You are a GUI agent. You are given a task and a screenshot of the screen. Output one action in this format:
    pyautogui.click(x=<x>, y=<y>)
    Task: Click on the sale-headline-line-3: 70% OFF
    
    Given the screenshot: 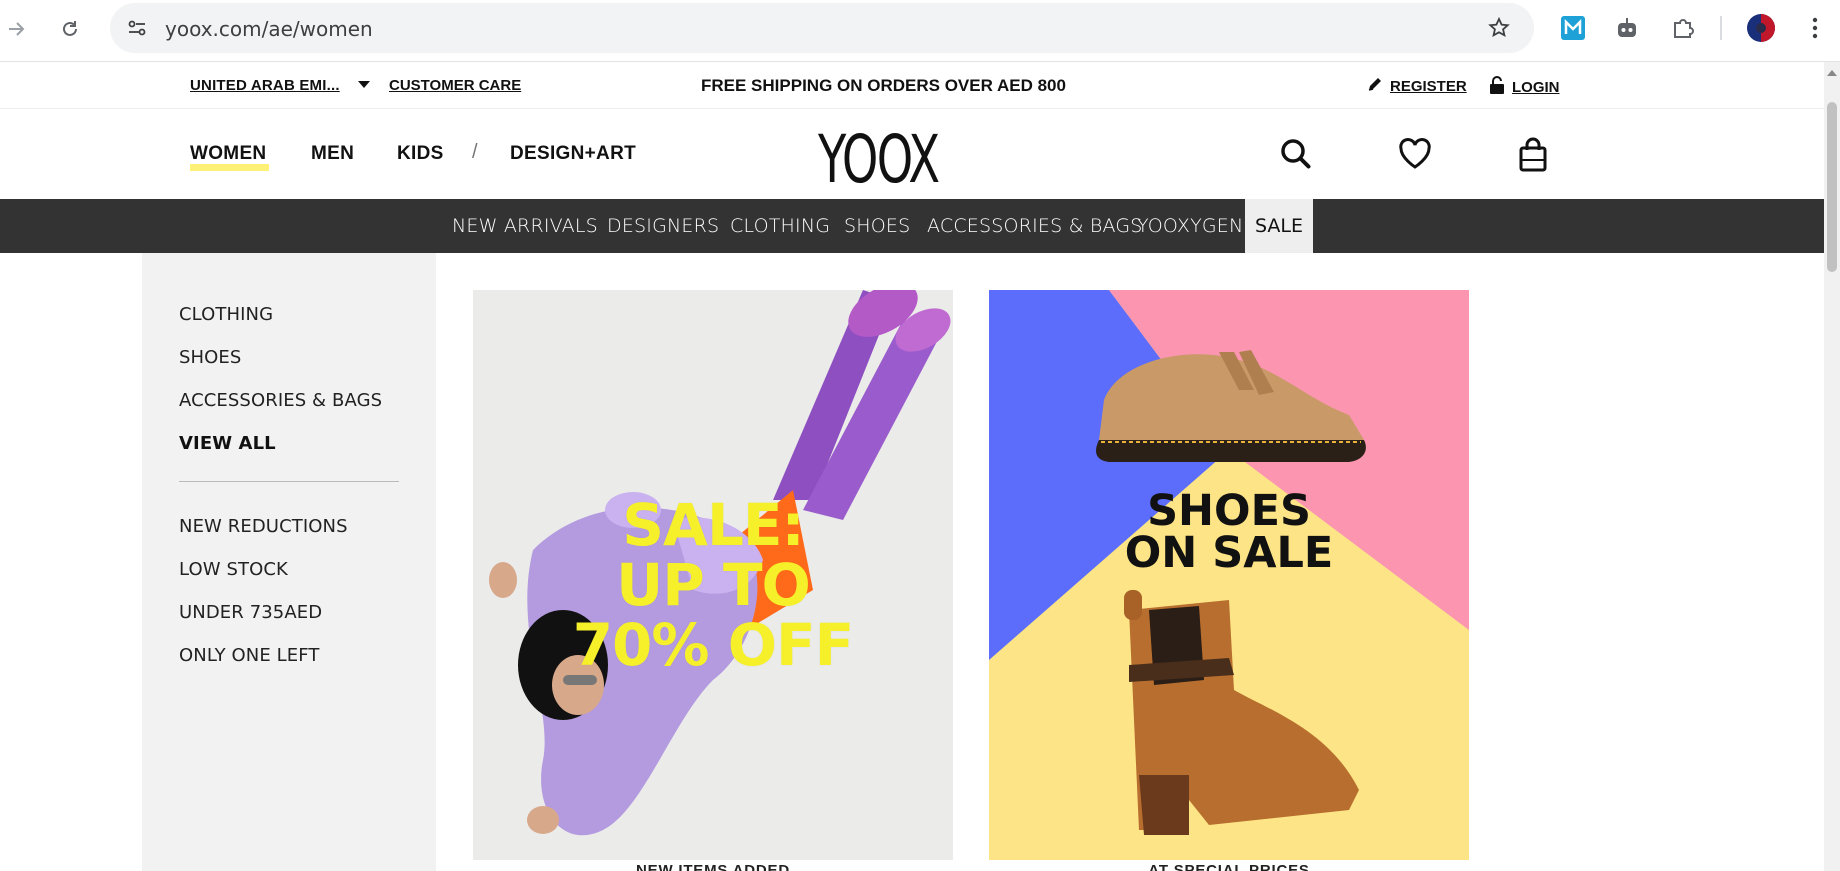 What is the action you would take?
    pyautogui.click(x=713, y=645)
    